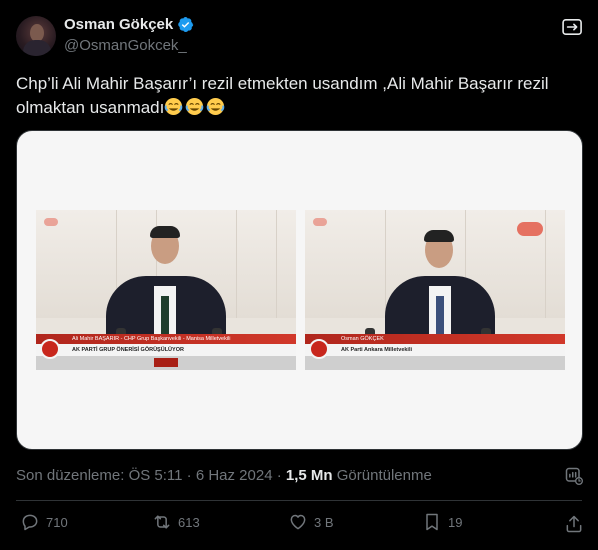 Image resolution: width=598 pixels, height=550 pixels. I want to click on author-display-name: Osman Gökçek, so click(118, 24).